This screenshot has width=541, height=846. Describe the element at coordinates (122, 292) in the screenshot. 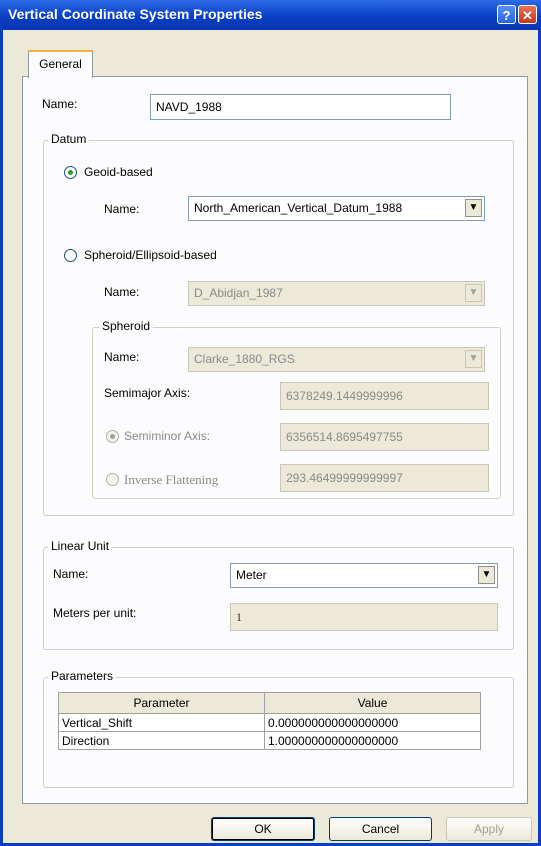

I see `spheroid-datum-name-label: Name:` at that location.